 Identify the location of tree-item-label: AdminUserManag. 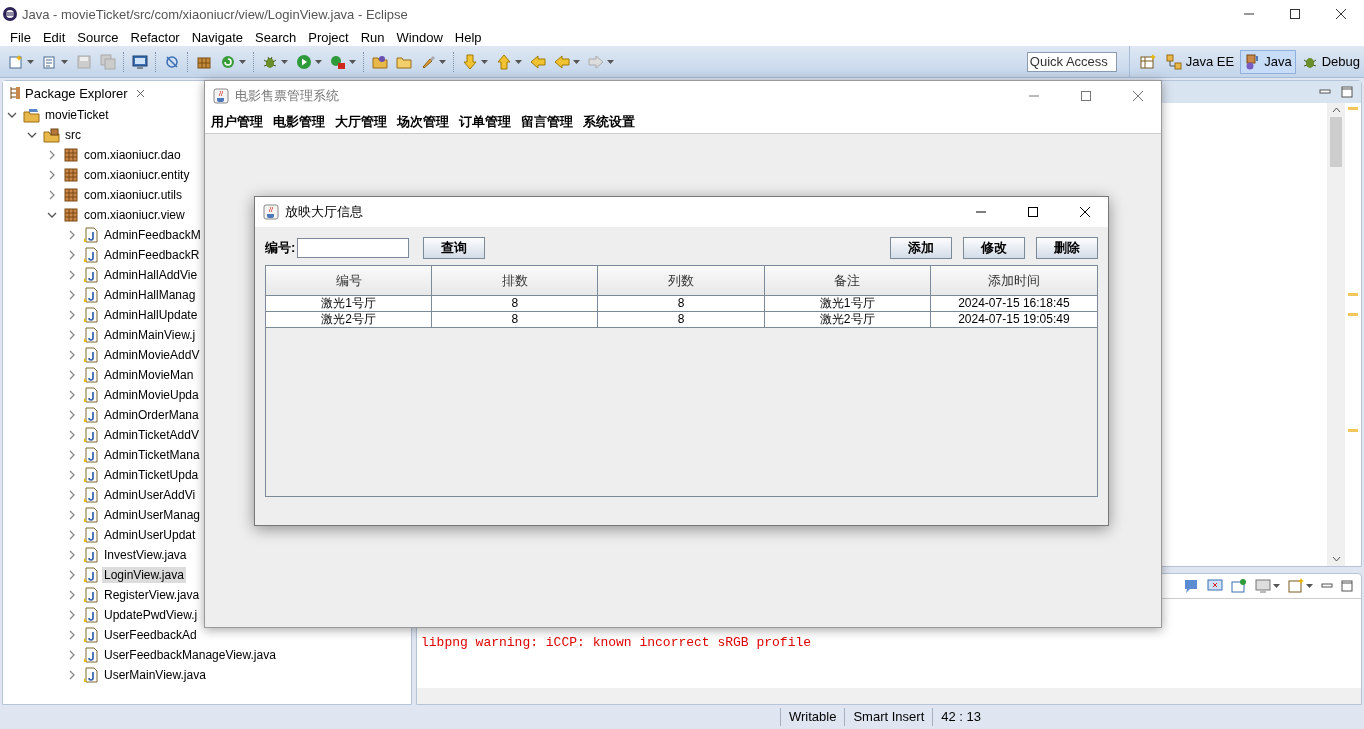
(152, 515).